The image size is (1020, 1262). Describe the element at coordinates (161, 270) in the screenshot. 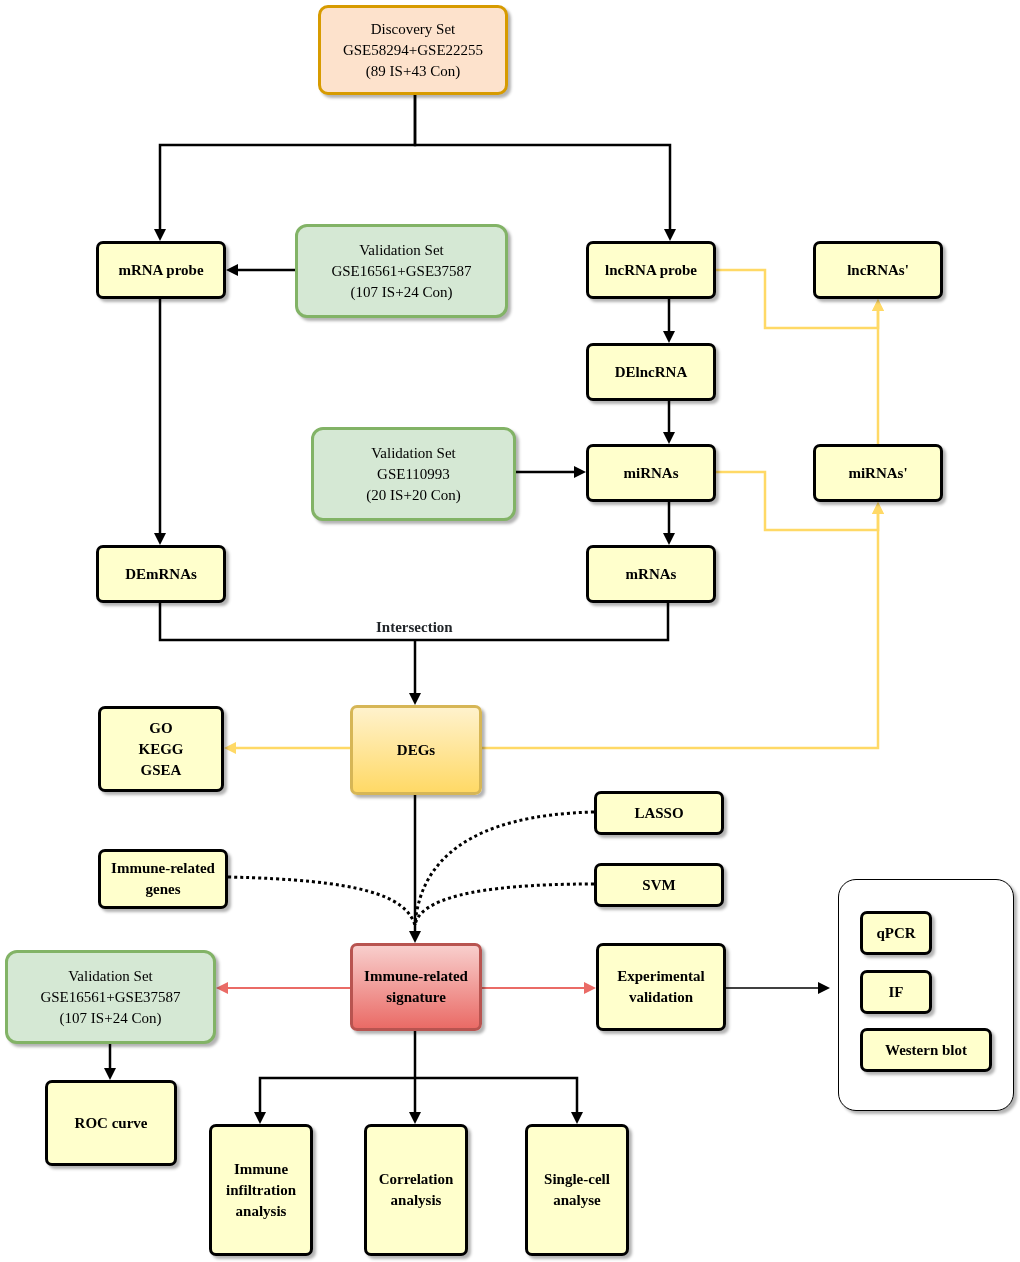

I see `box-label: mRNA probe` at that location.